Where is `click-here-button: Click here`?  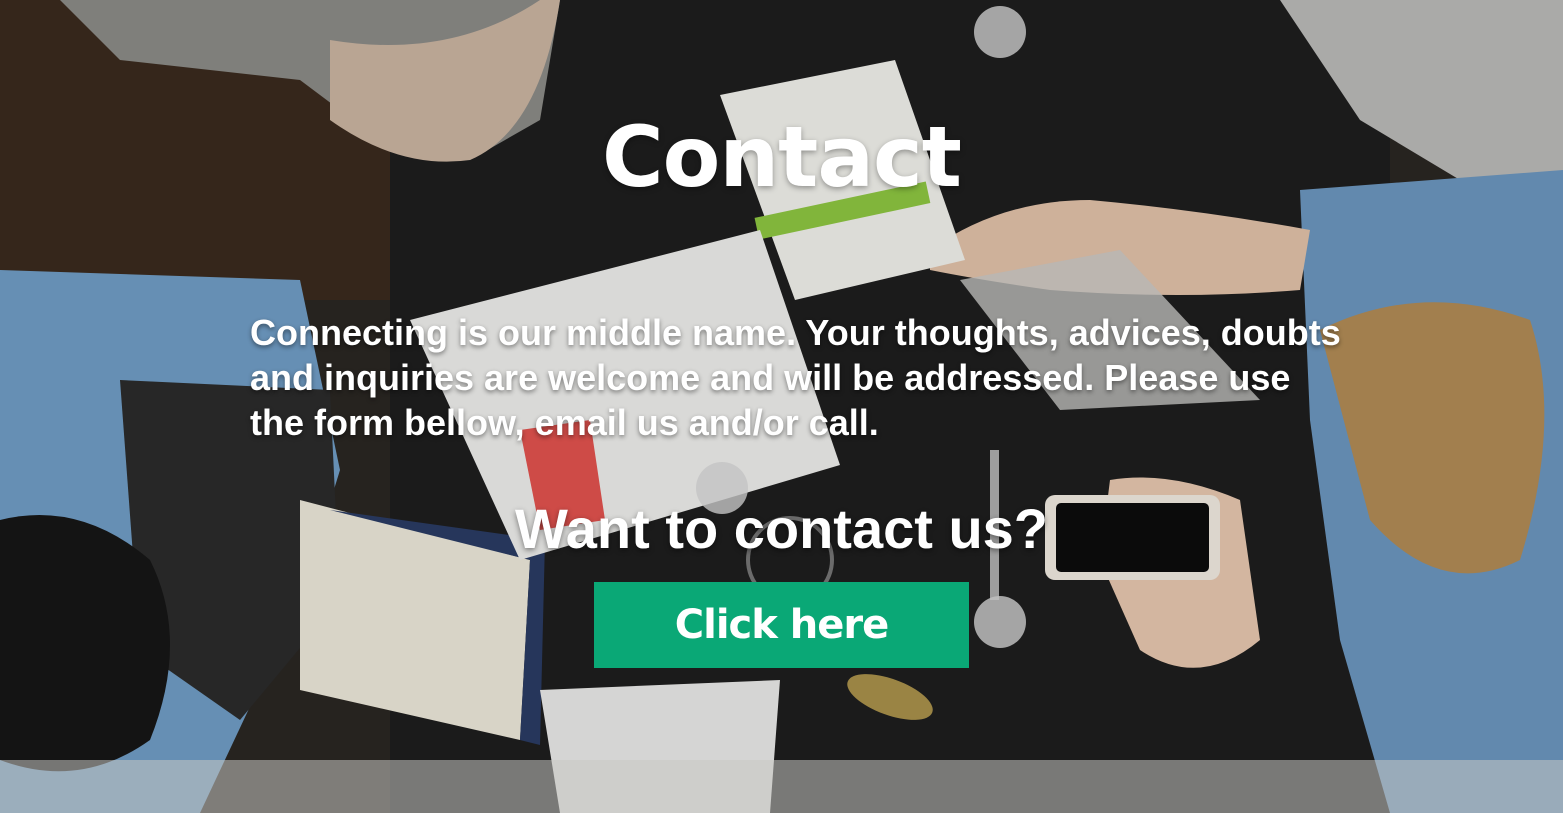
click-here-button: Click here is located at coordinates (781, 625).